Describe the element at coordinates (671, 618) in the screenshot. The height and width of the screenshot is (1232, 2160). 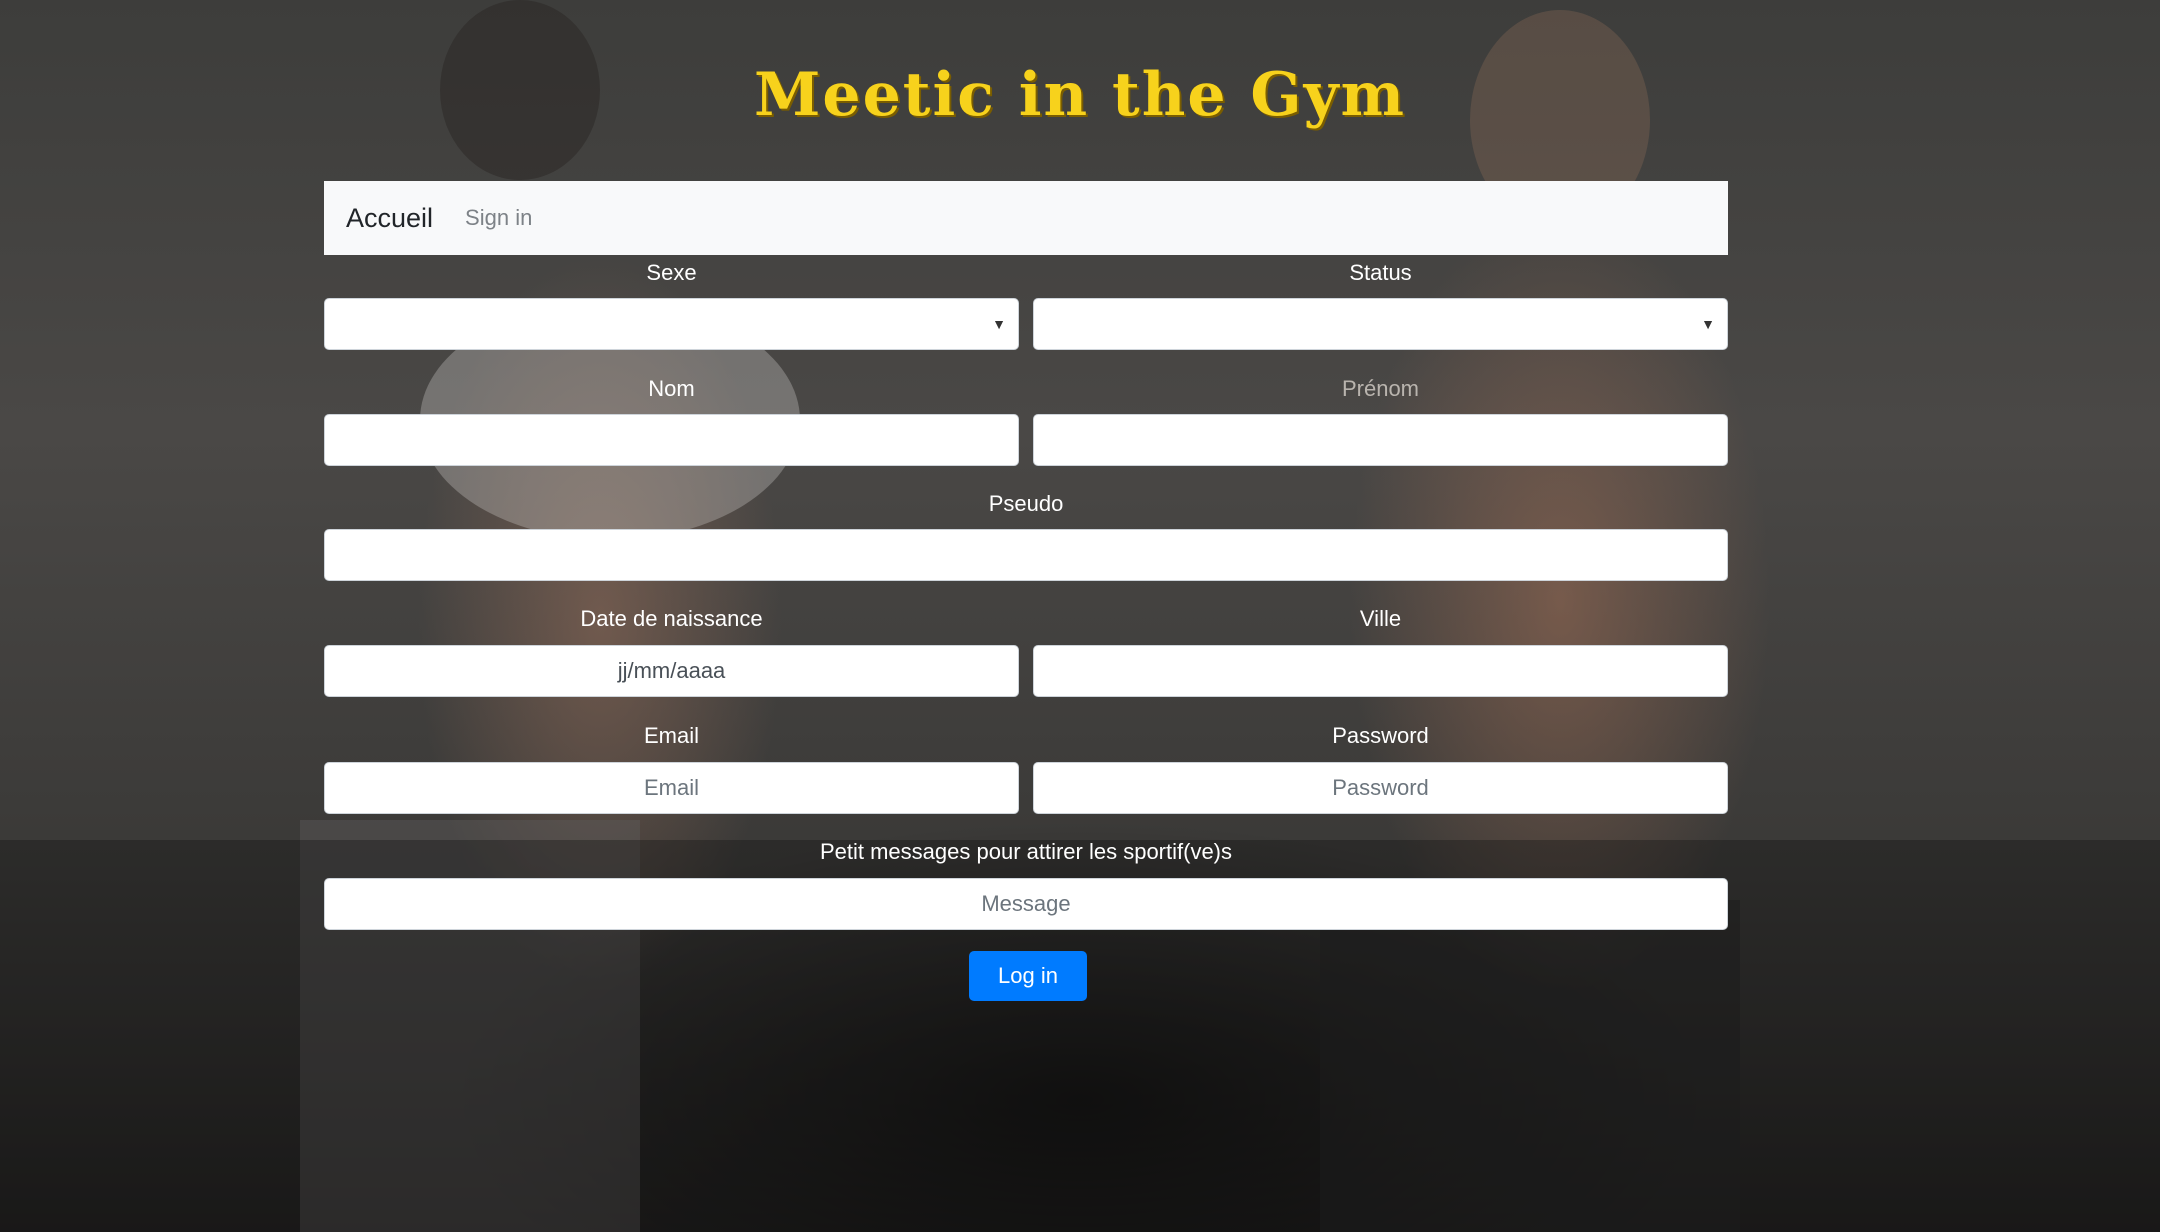
I see `date-label: Date de naissance` at that location.